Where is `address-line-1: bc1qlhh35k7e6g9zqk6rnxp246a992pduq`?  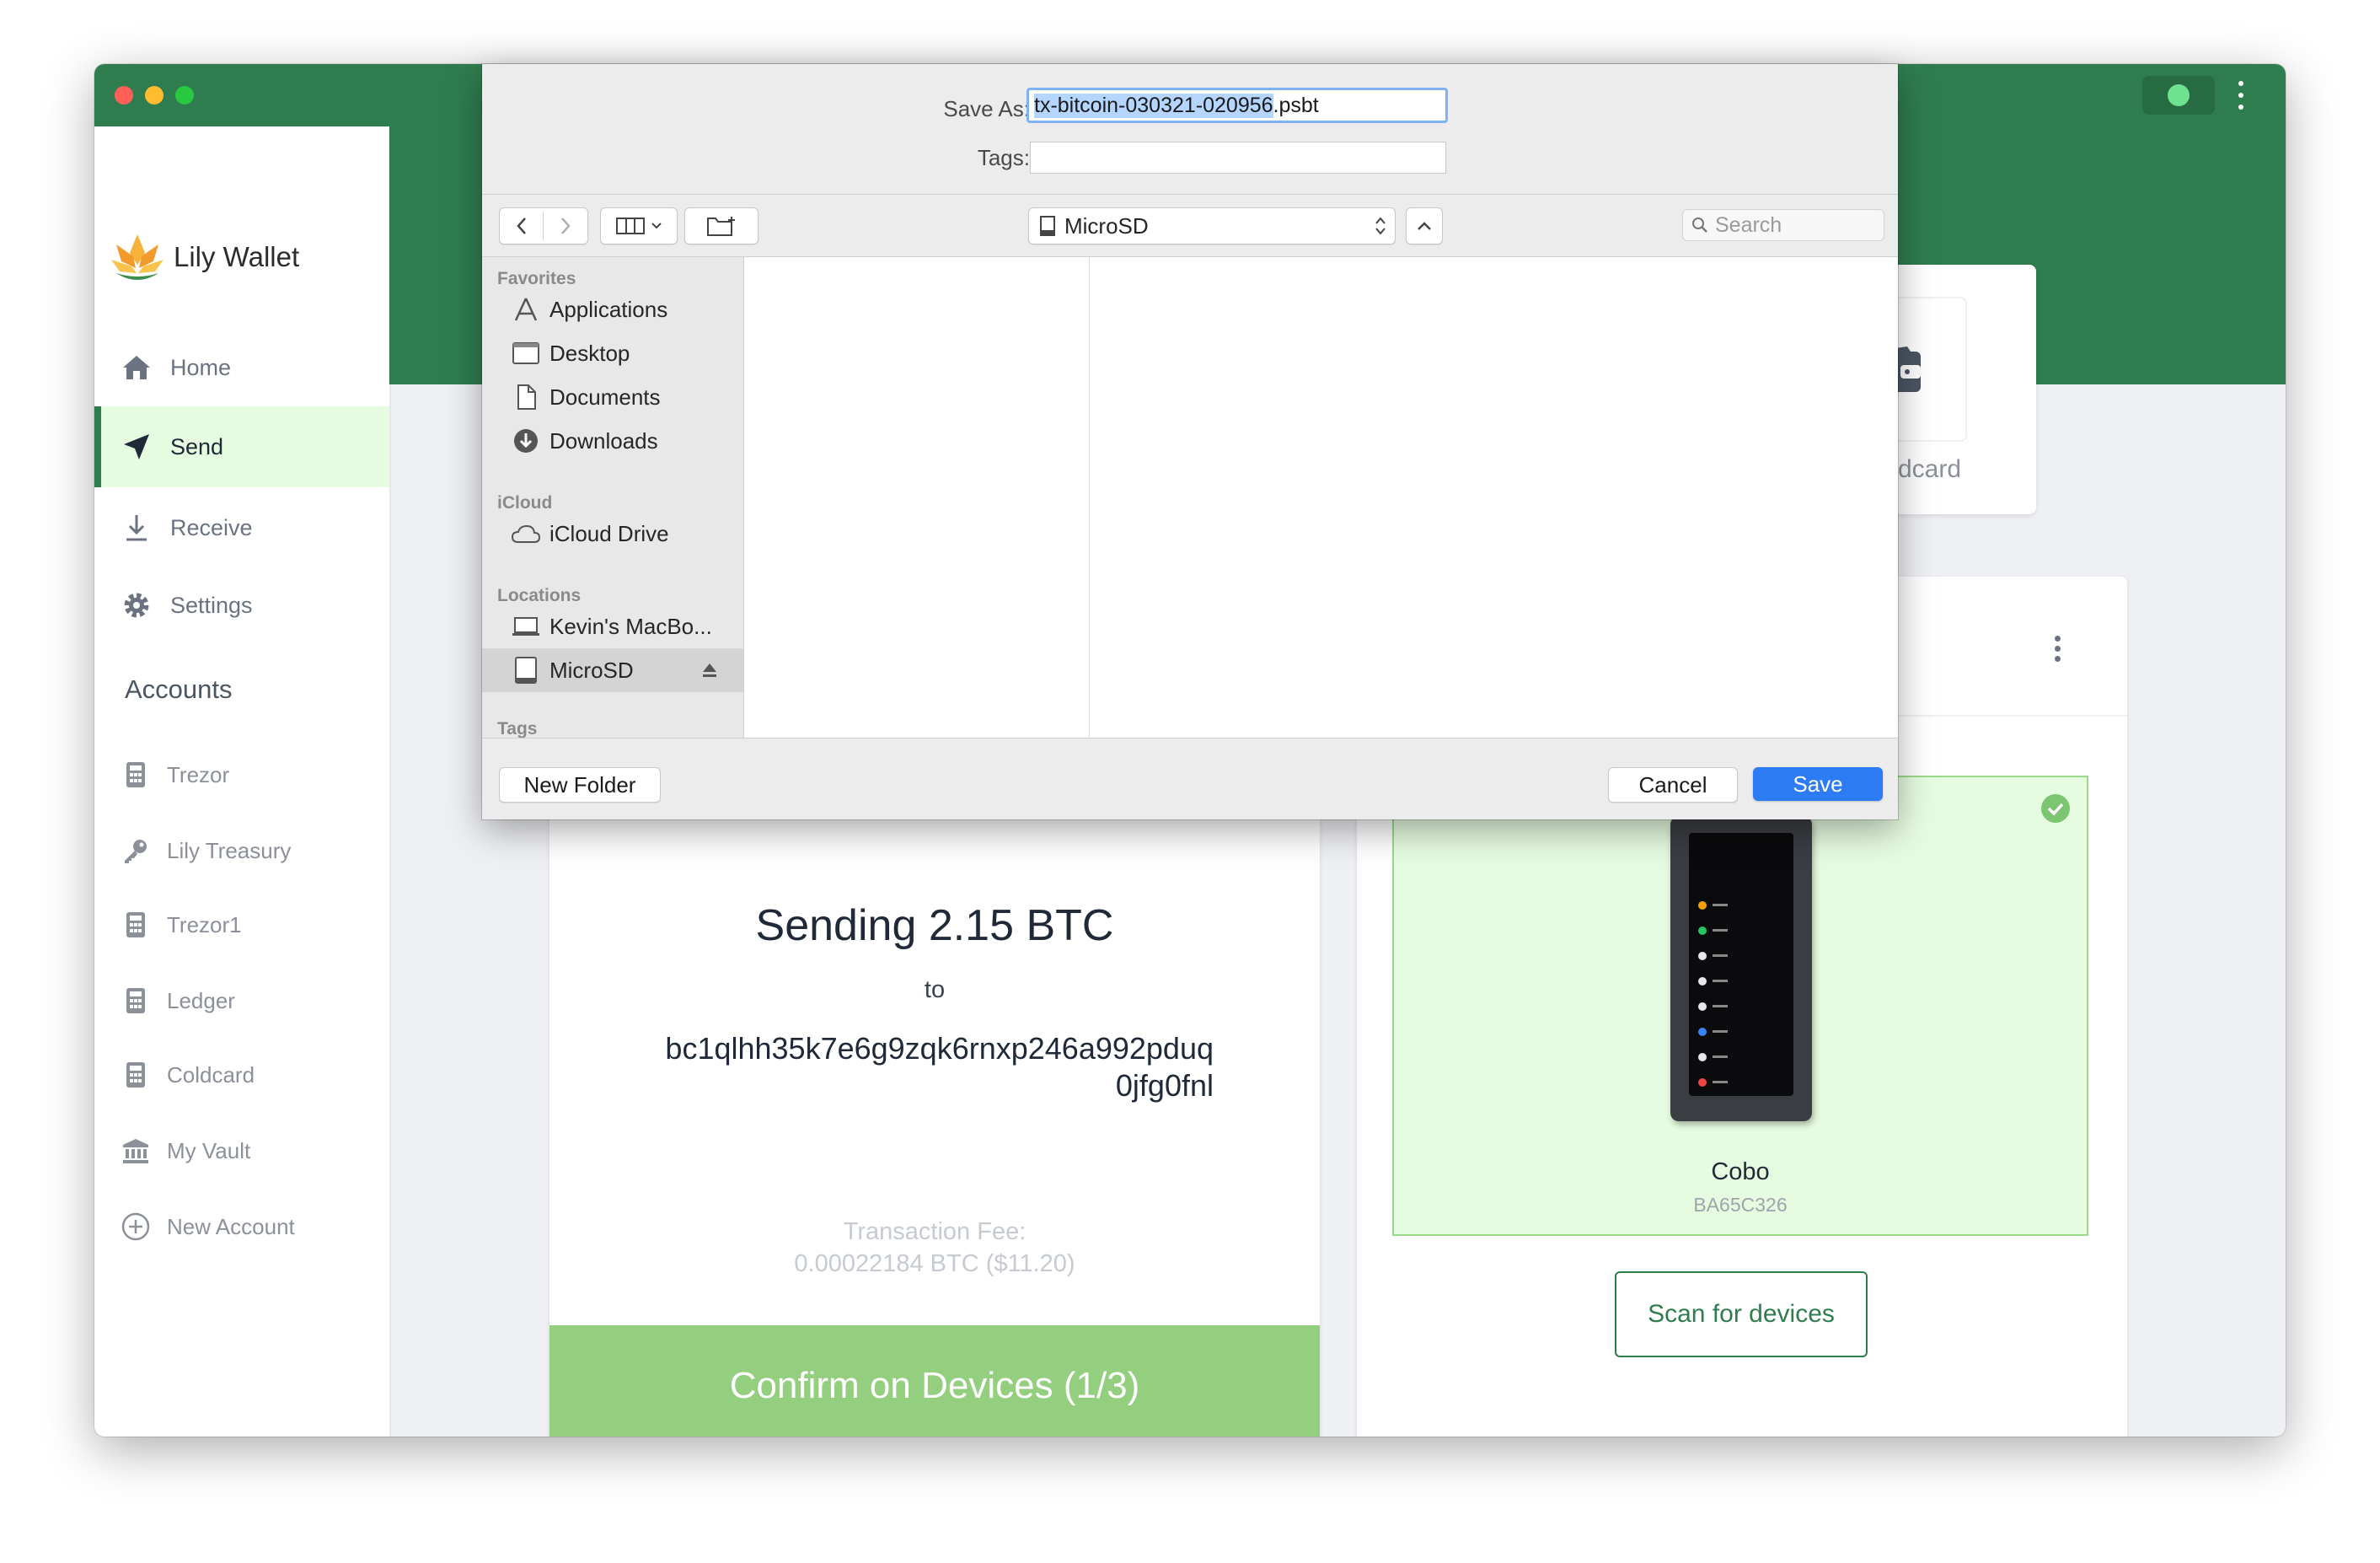 address-line-1: bc1qlhh35k7e6g9zqk6rnxp246a992pduq is located at coordinates (939, 1049).